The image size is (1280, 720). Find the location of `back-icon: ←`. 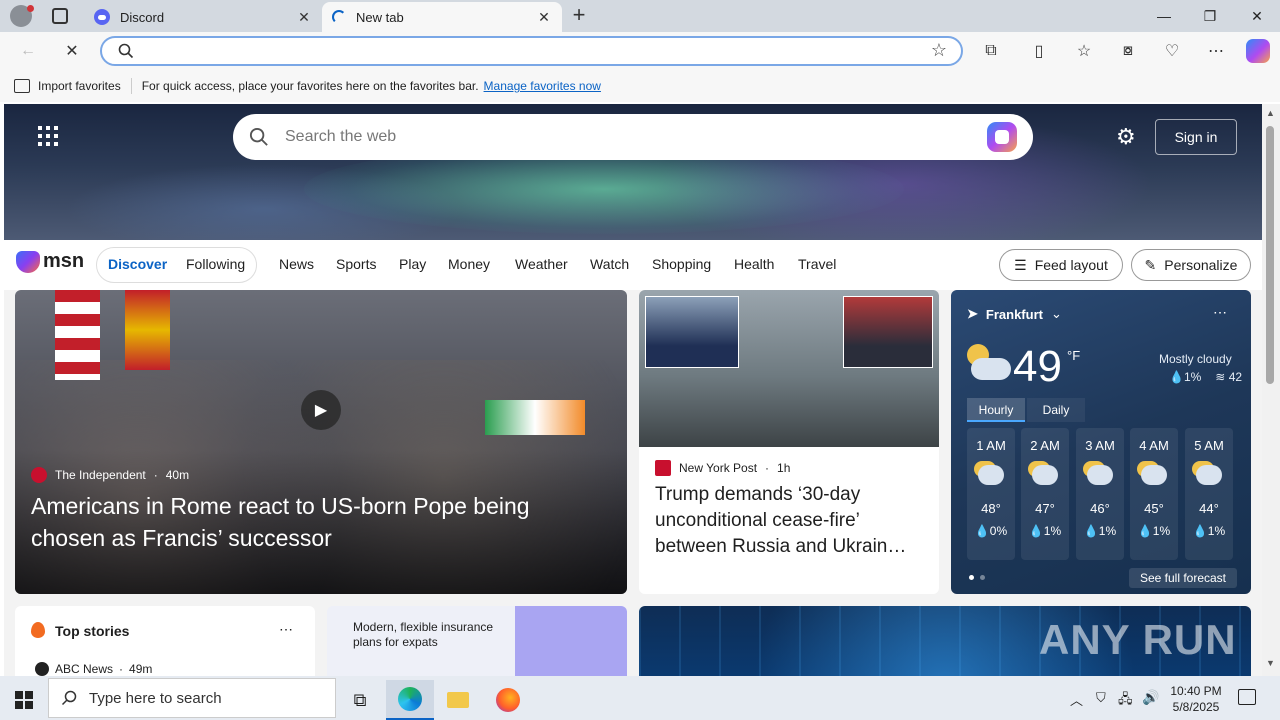

back-icon: ← is located at coordinates (28, 51).